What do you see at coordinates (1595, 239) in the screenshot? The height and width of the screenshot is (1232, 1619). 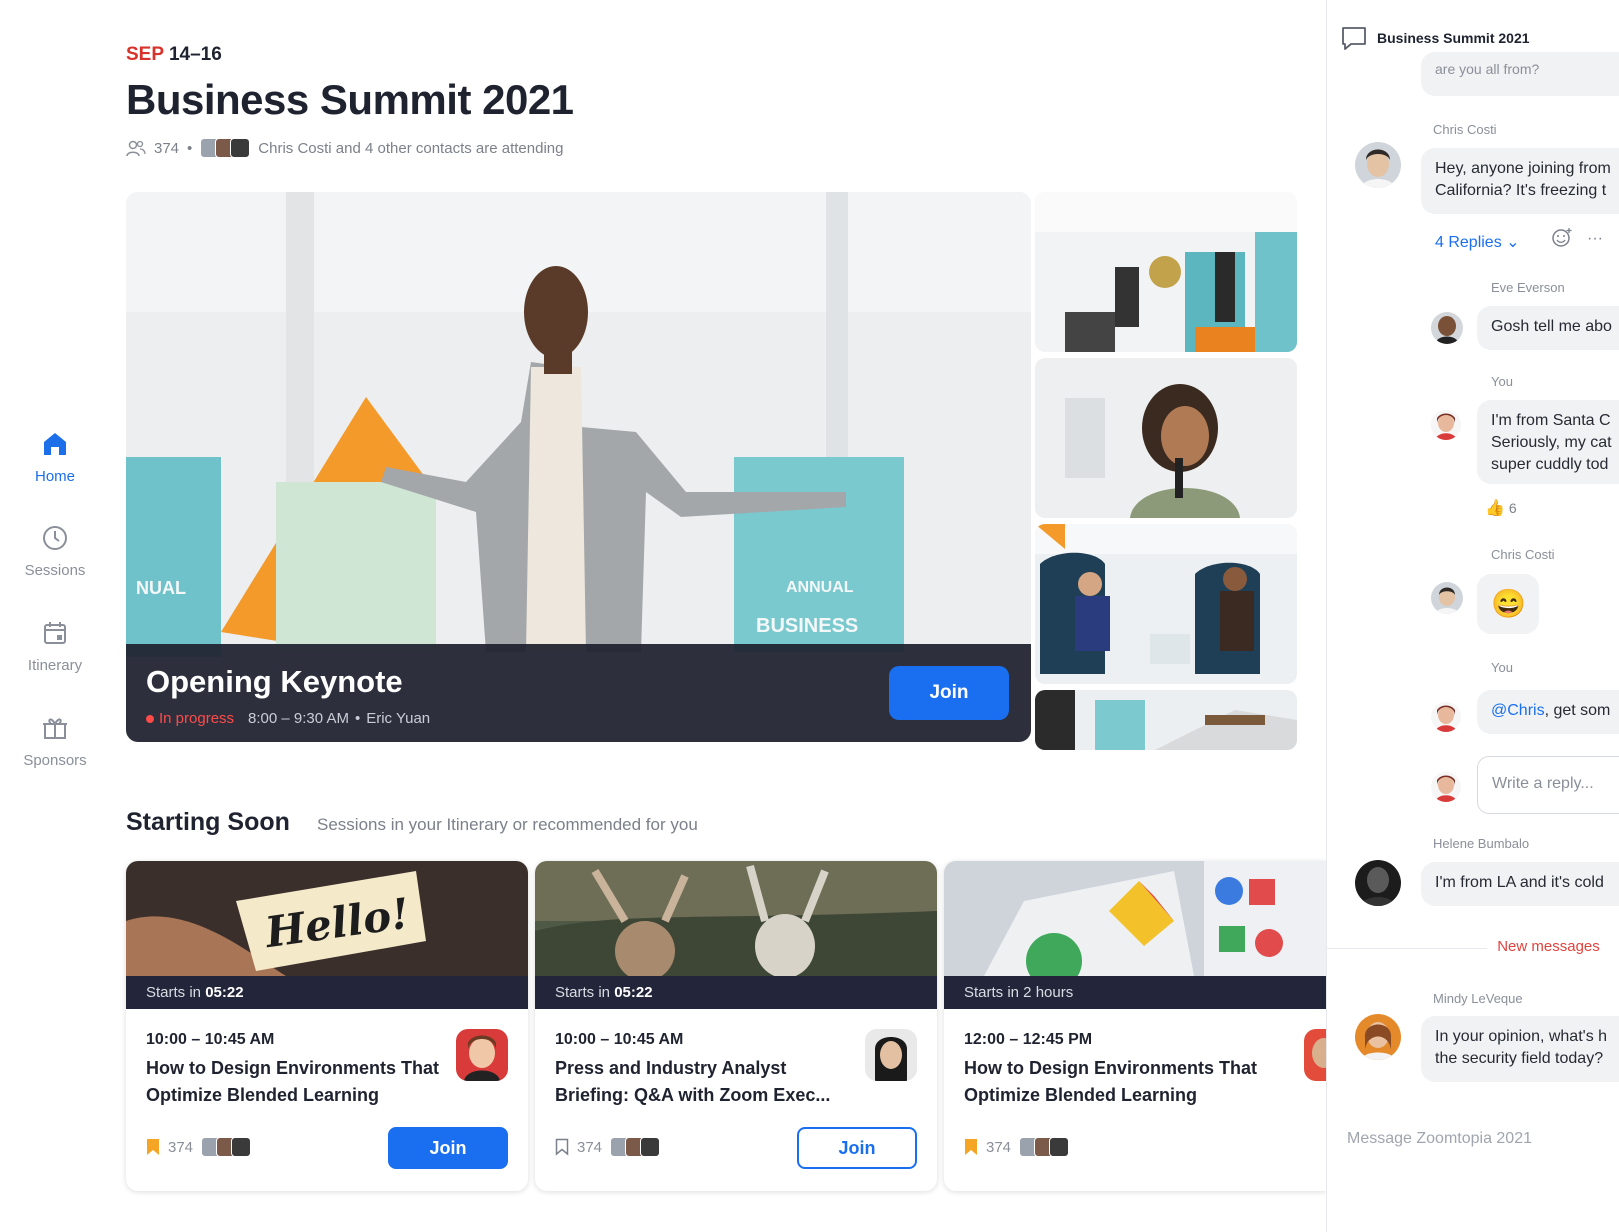 I see `more-options: ···` at bounding box center [1595, 239].